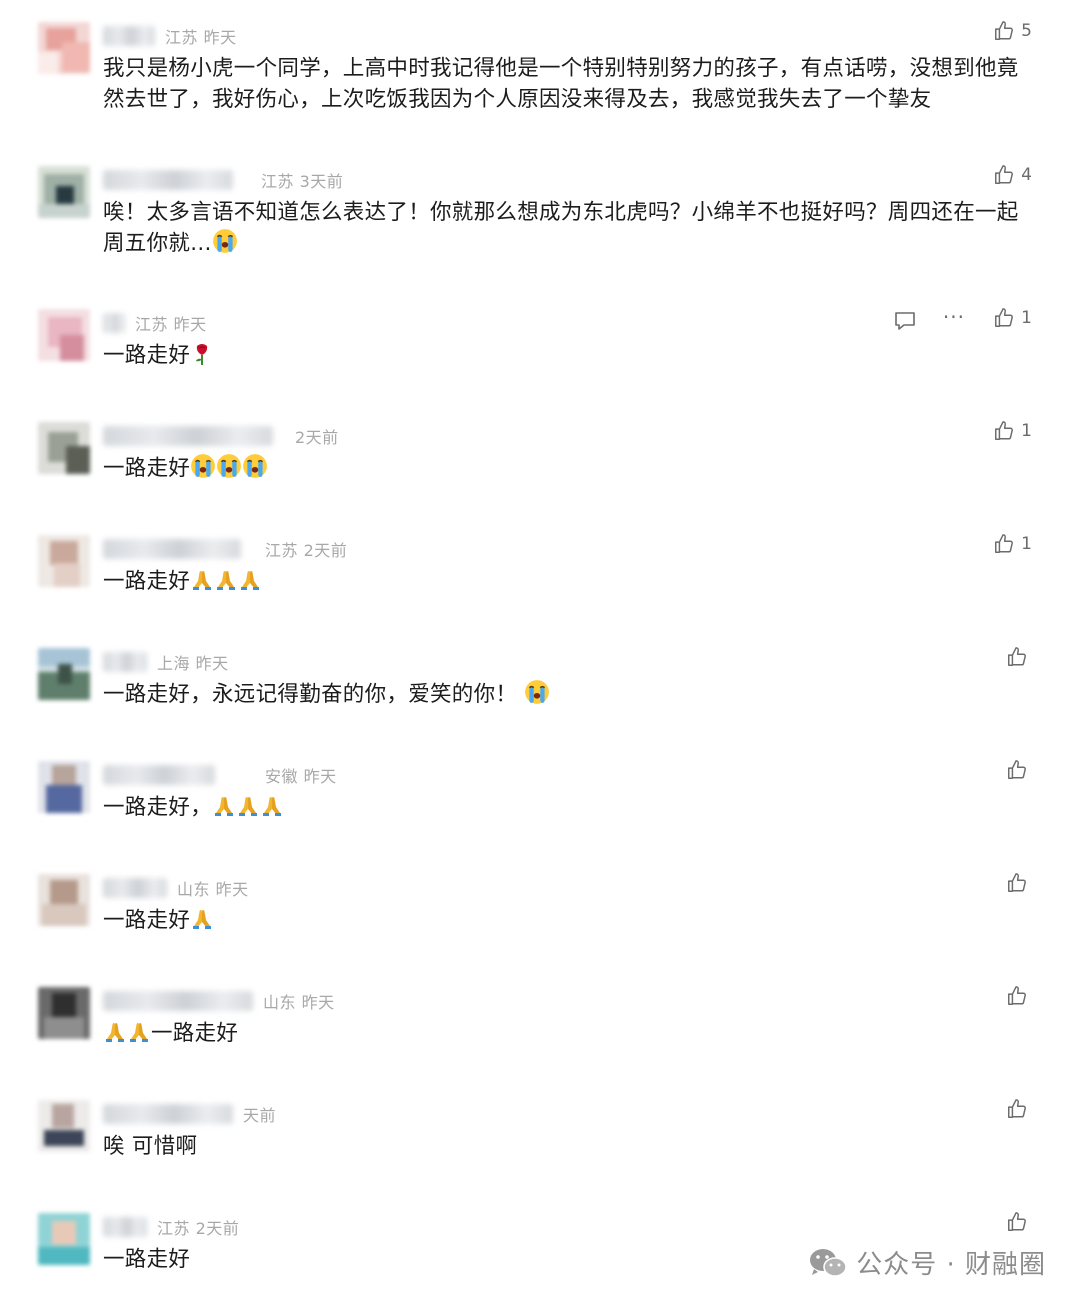 This screenshot has height=1304, width=1080. What do you see at coordinates (150, 1146) in the screenshot?
I see `comment-text: 唉 可惜啊` at bounding box center [150, 1146].